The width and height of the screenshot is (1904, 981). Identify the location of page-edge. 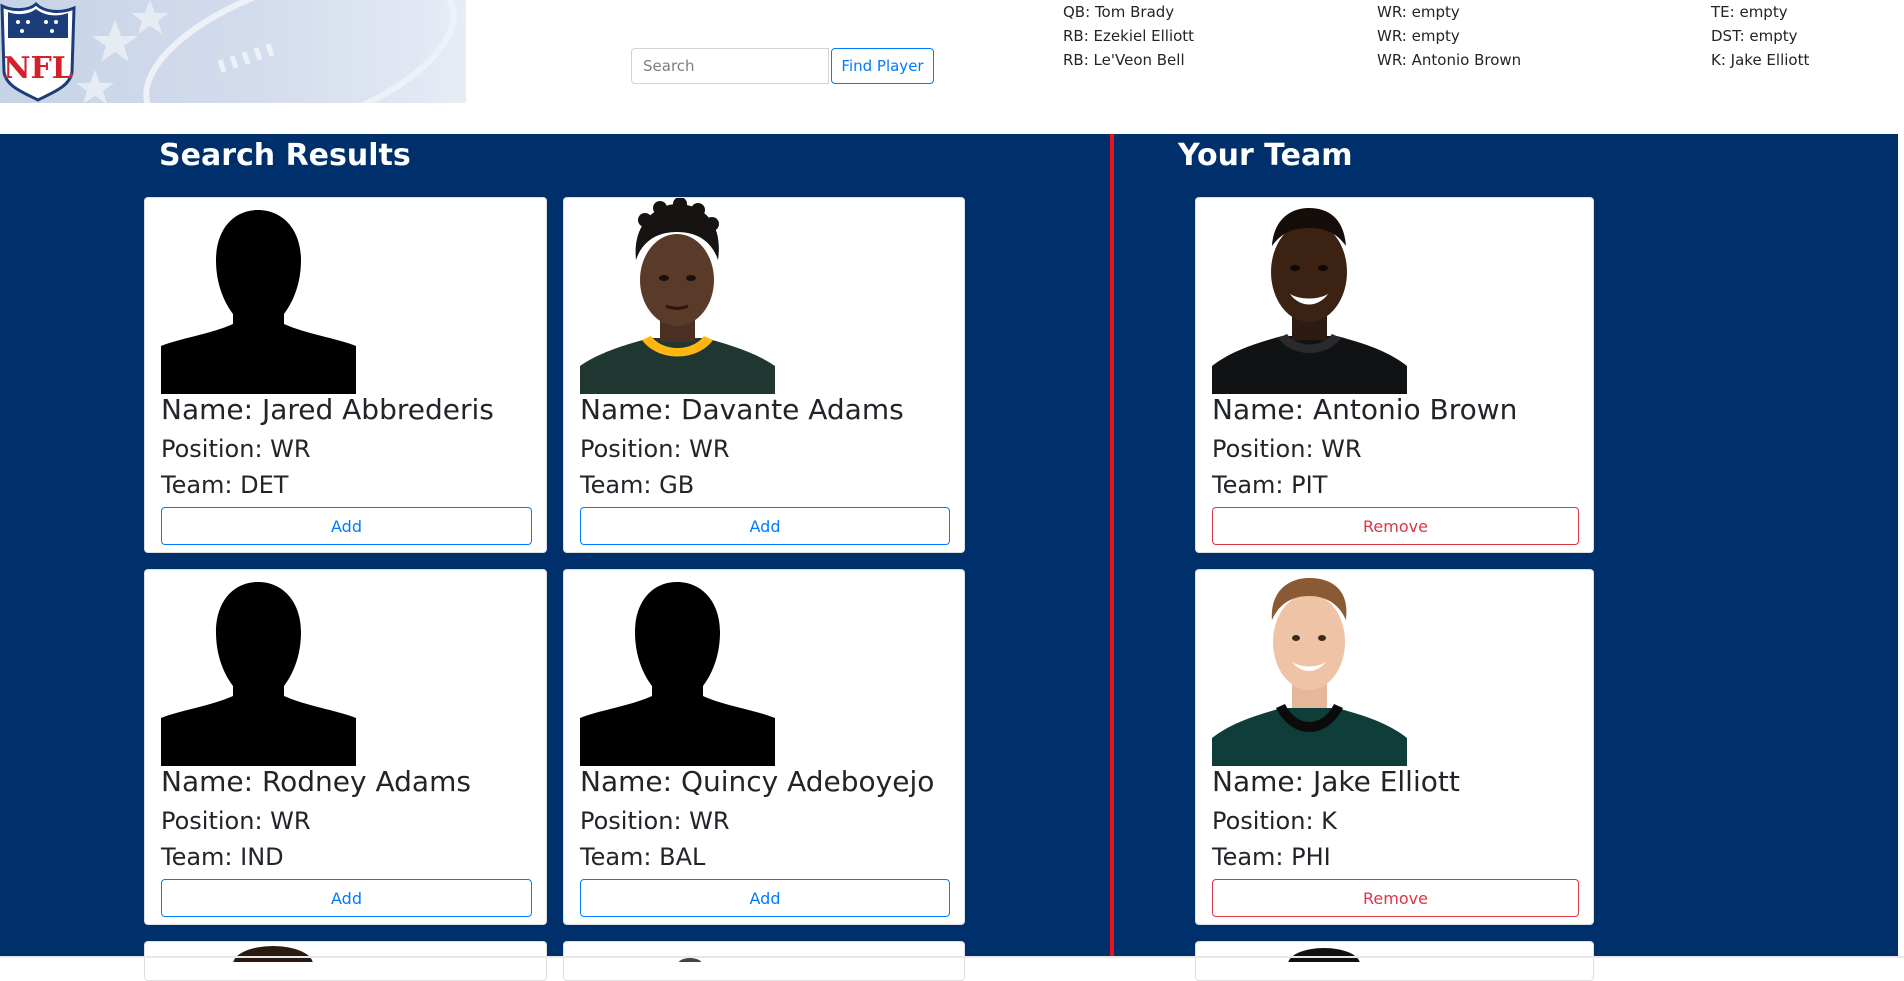
(1901, 479).